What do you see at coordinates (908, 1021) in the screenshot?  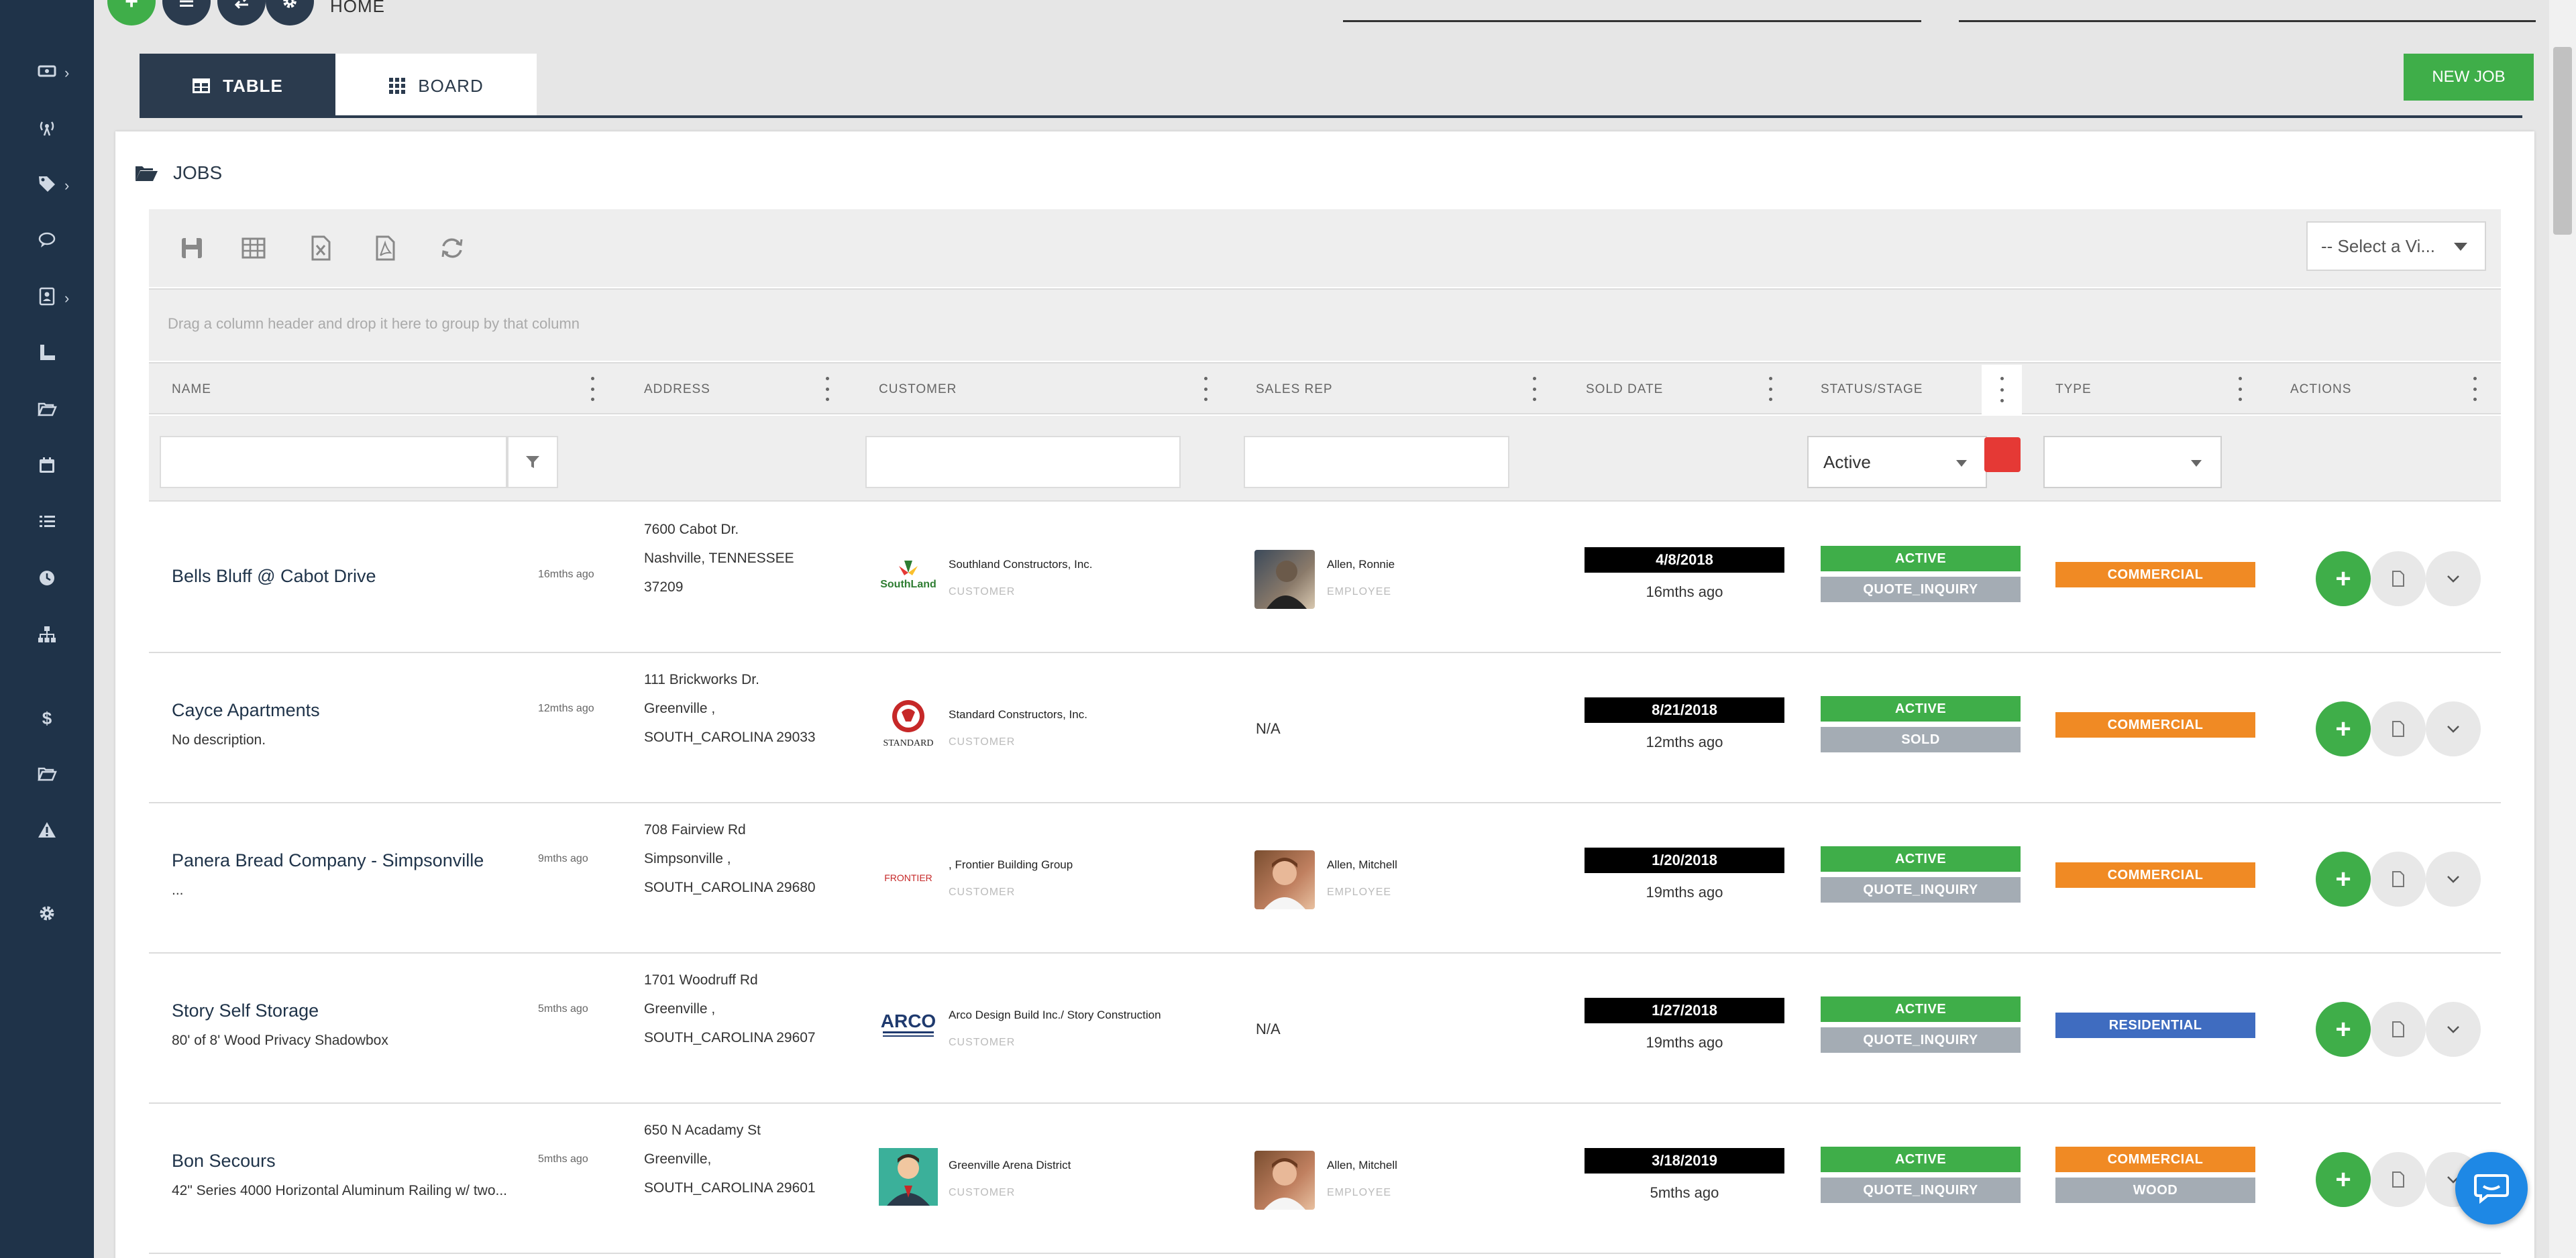 I see `customer-logo-text: ARCO` at bounding box center [908, 1021].